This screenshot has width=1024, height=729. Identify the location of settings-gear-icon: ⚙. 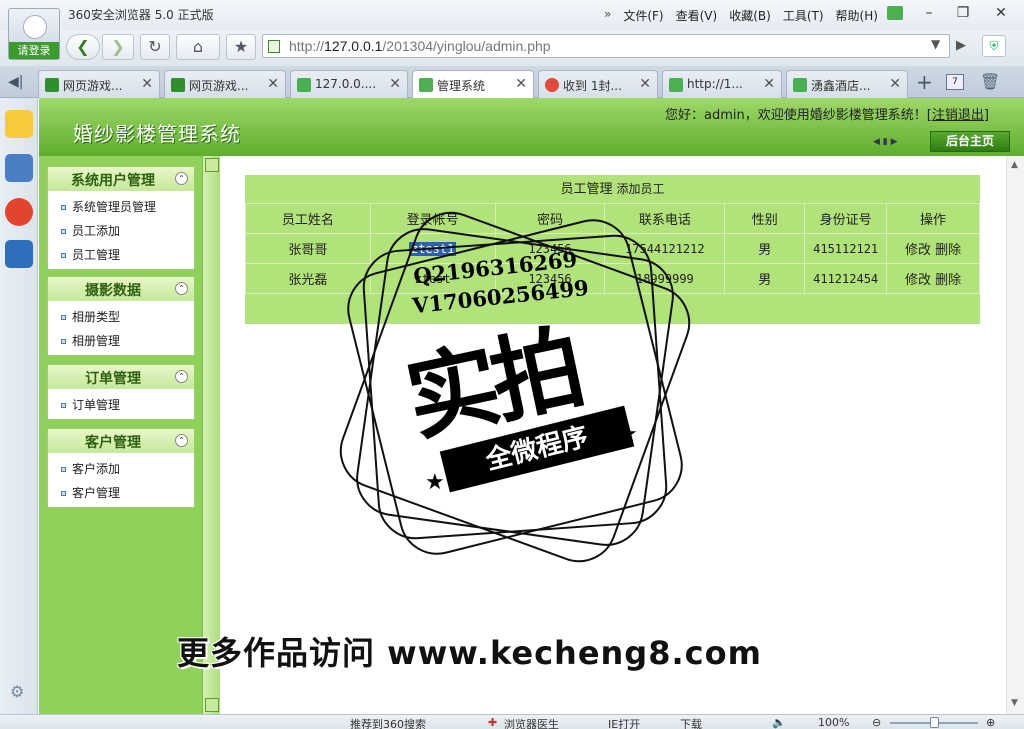
(17, 691).